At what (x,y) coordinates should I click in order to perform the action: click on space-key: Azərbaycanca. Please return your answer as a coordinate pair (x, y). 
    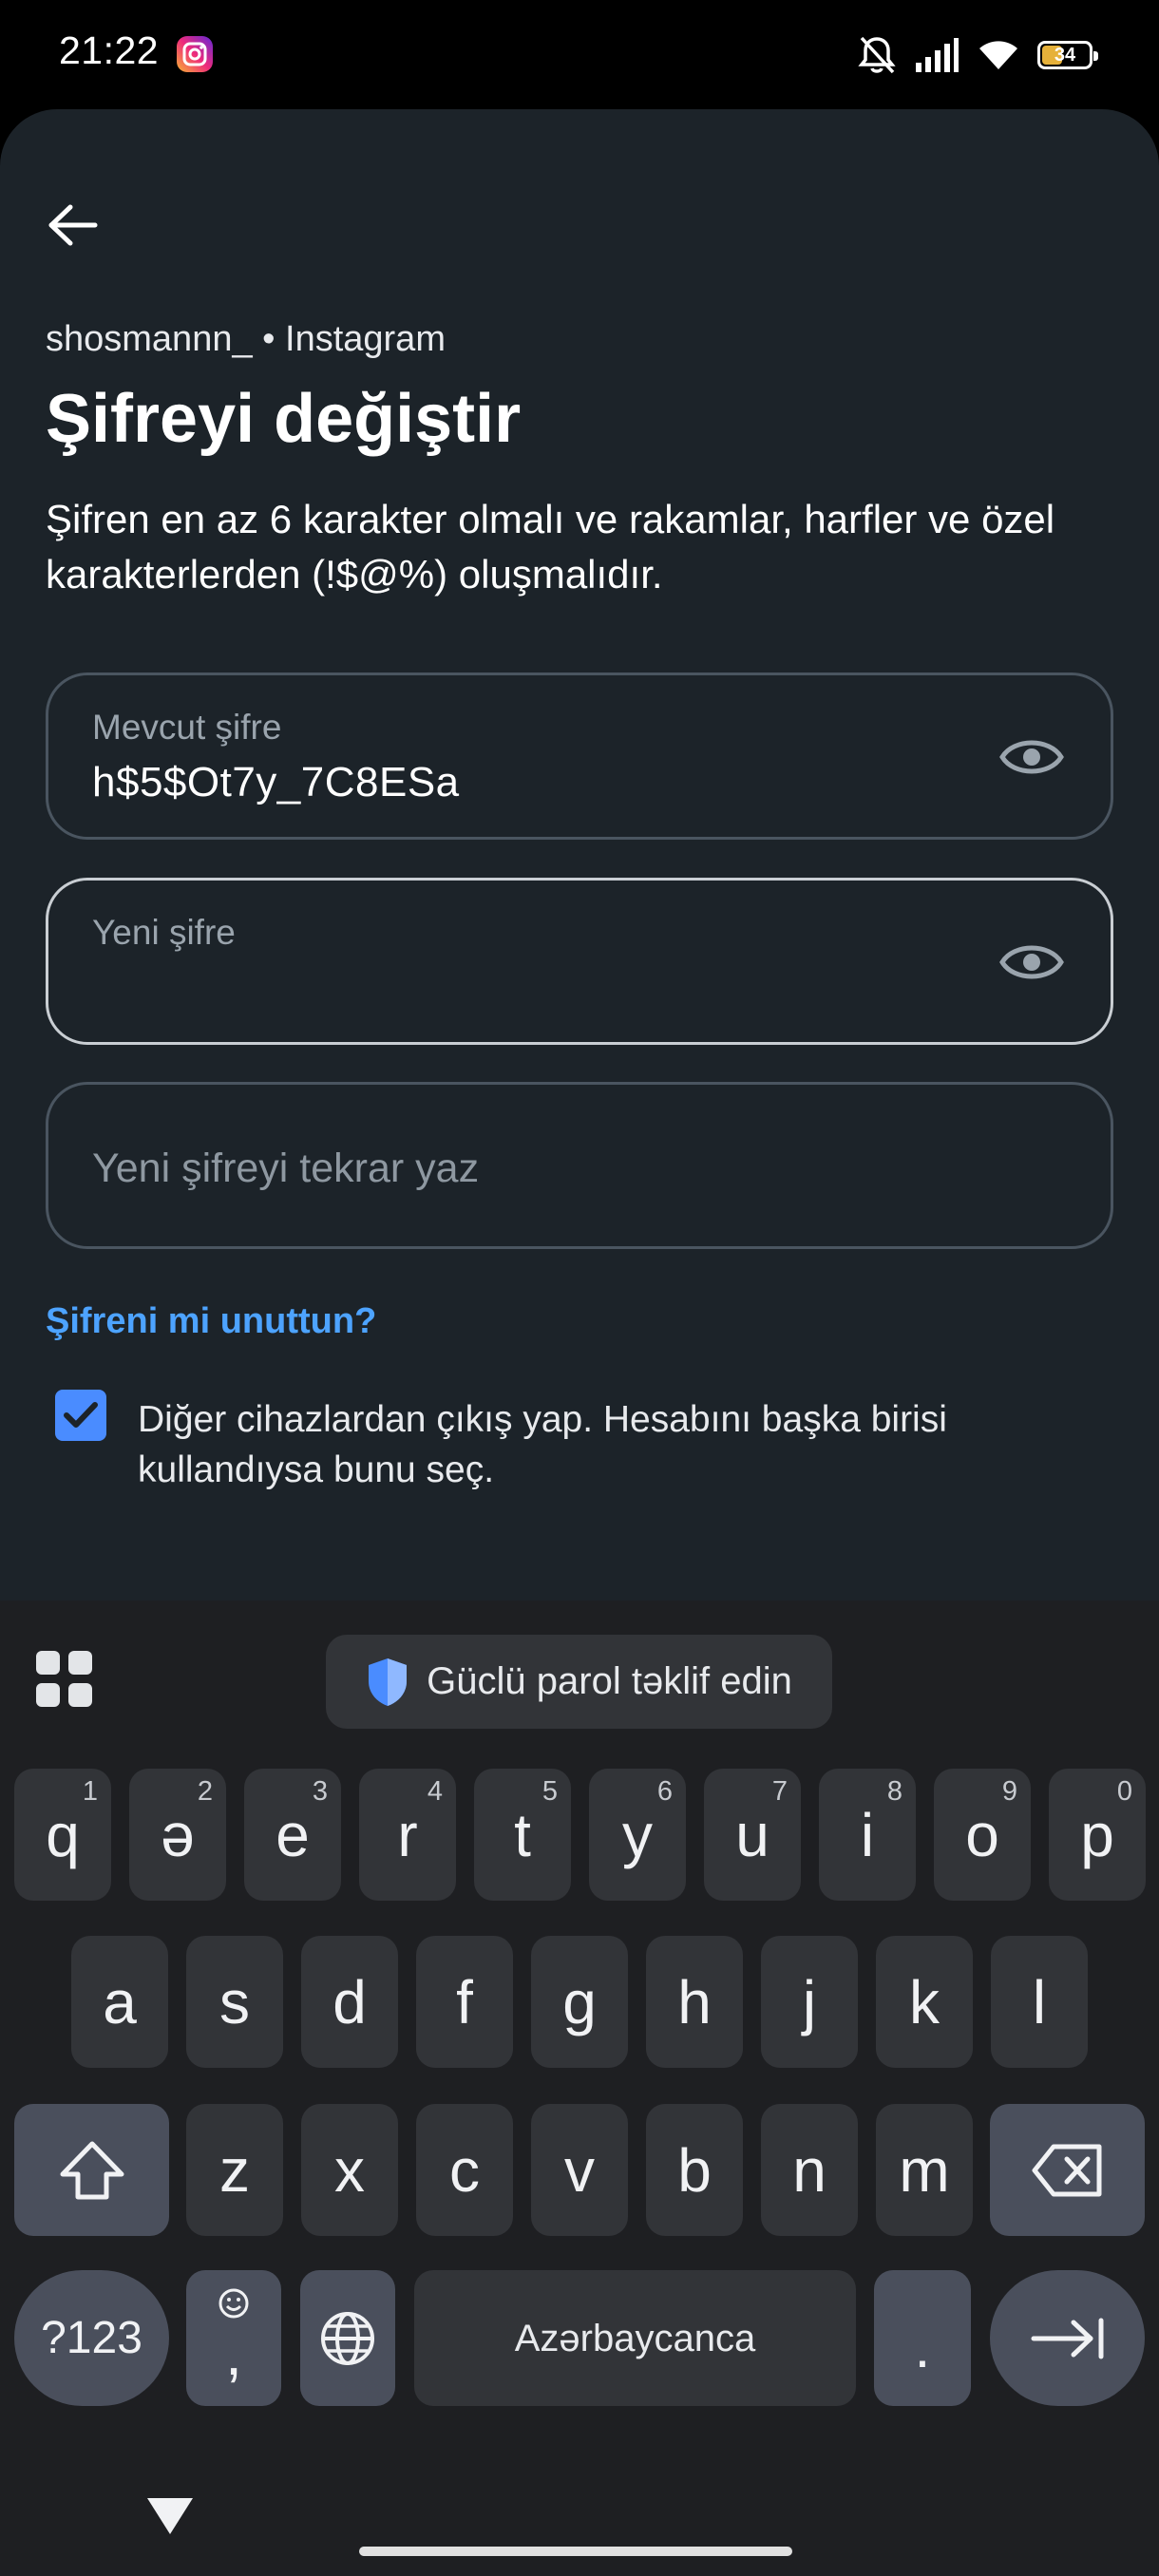
    Looking at the image, I should click on (635, 2338).